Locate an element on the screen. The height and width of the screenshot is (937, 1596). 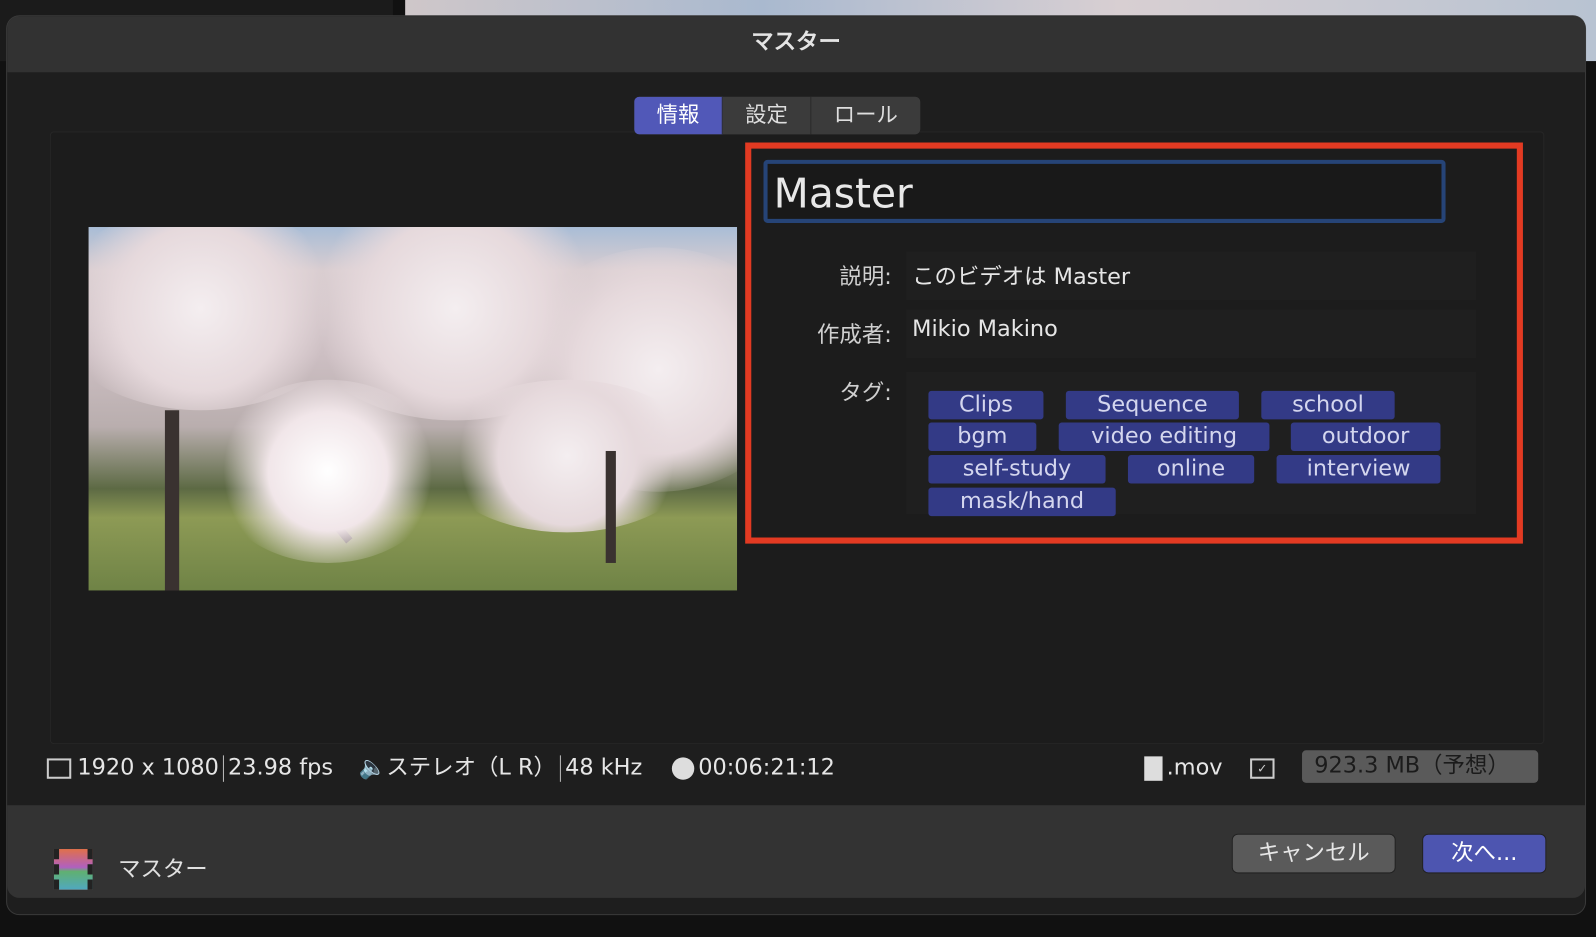
tag: Sequence is located at coordinates (1152, 405).